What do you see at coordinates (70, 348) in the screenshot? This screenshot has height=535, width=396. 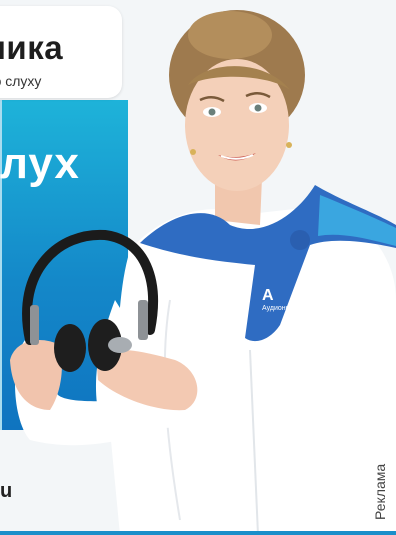 I see `headphones-cup-left` at bounding box center [70, 348].